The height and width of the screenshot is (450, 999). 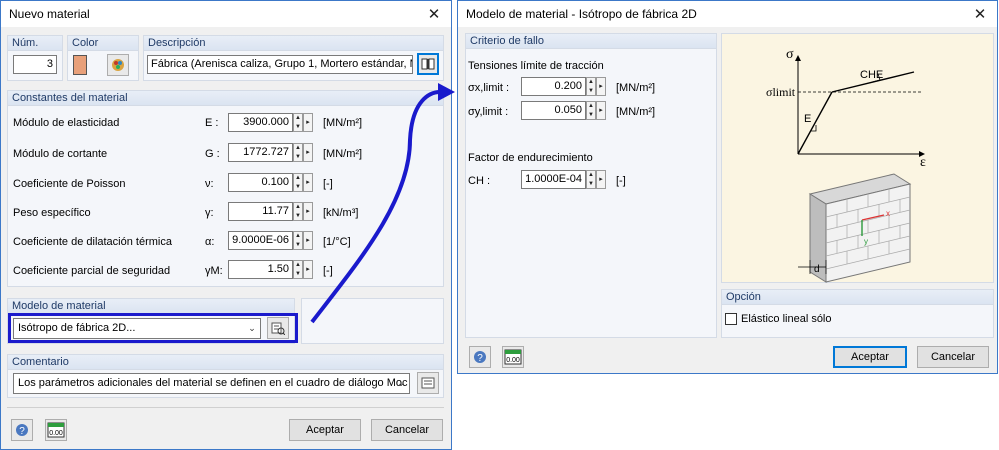 I want to click on poisson-field: 0.100, so click(x=260, y=182).